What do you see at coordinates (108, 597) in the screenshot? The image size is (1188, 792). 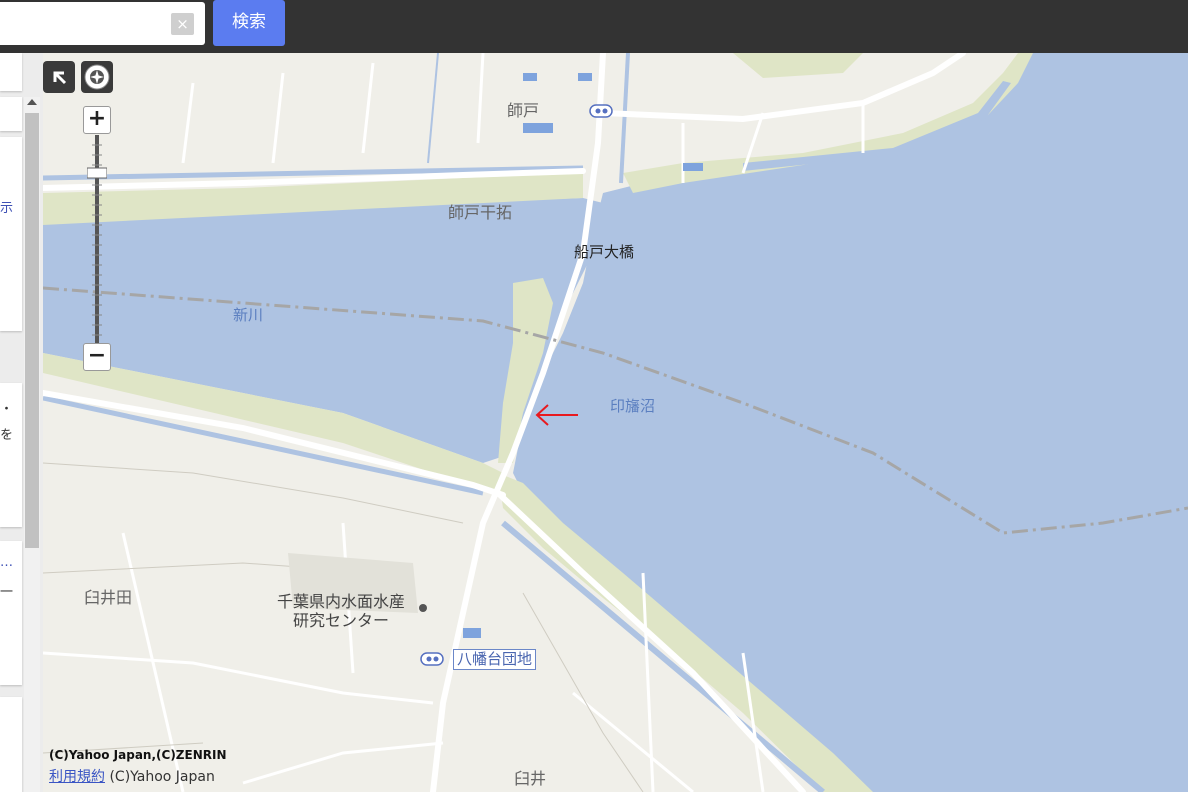 I see `place-label-usuida: 臼井田` at bounding box center [108, 597].